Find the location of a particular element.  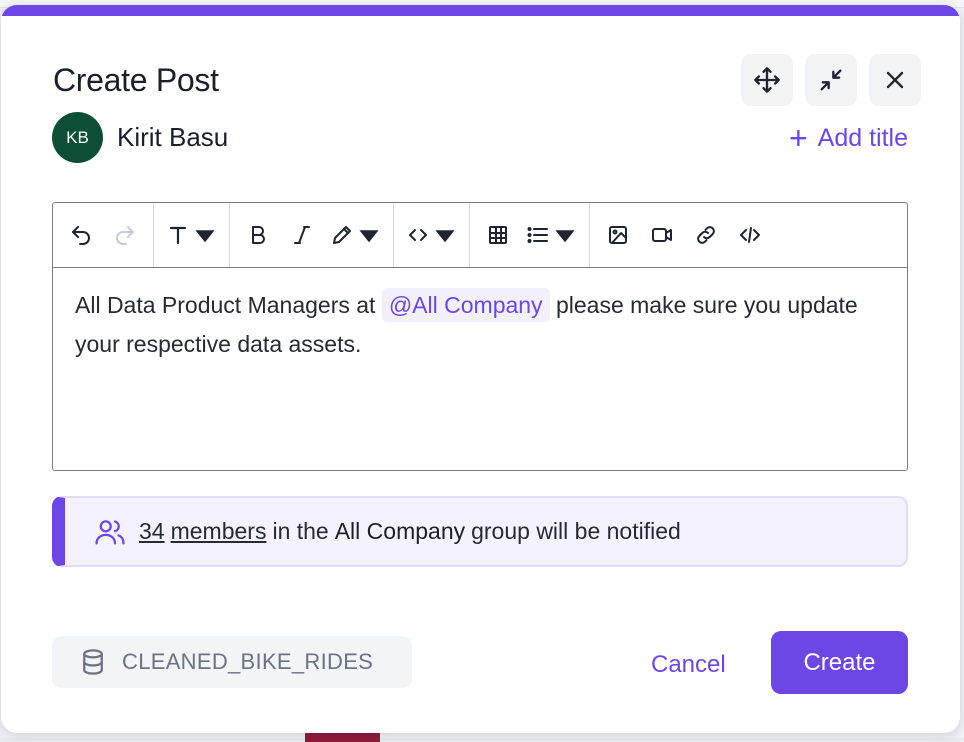

redo-icon is located at coordinates (125, 235).